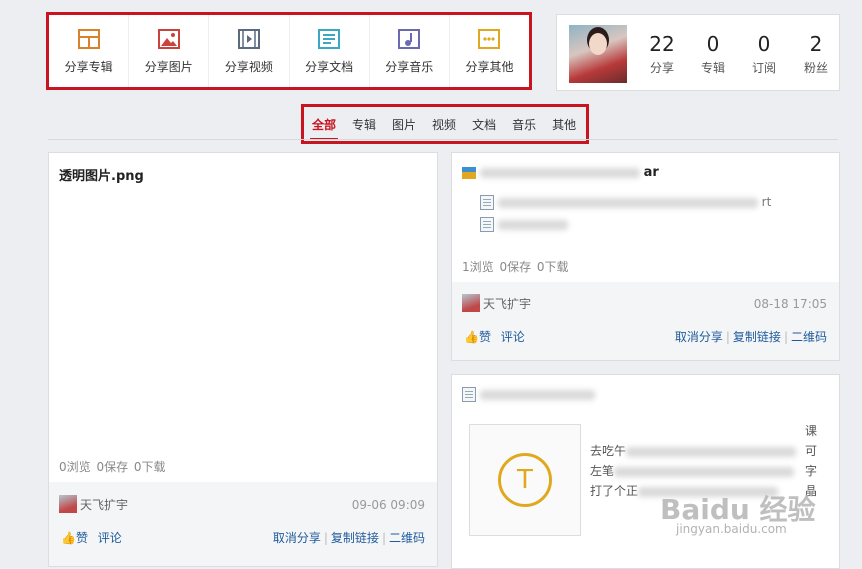  I want to click on text-file-icon: T, so click(525, 480).